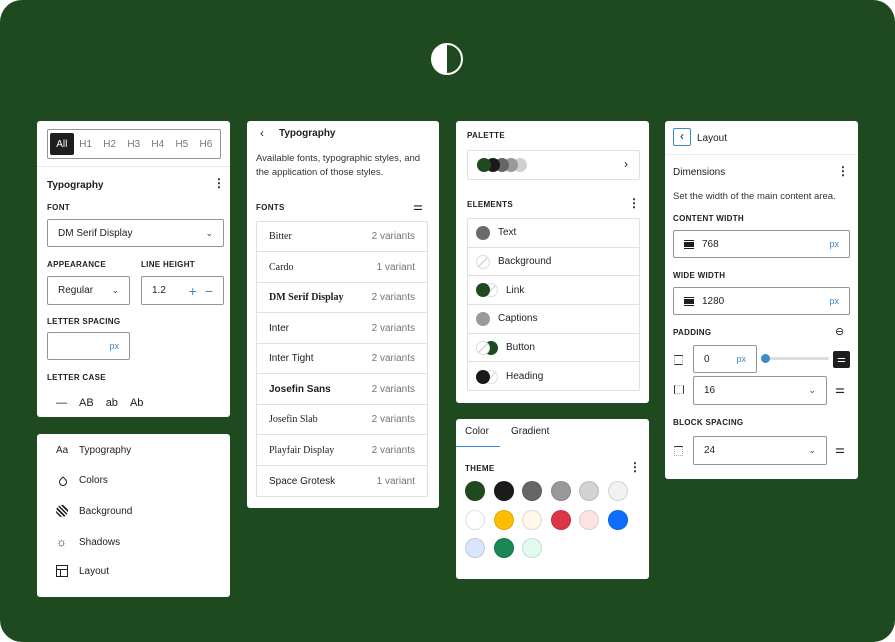 The height and width of the screenshot is (642, 895). What do you see at coordinates (553, 377) in the screenshot?
I see `element-item: Heading` at bounding box center [553, 377].